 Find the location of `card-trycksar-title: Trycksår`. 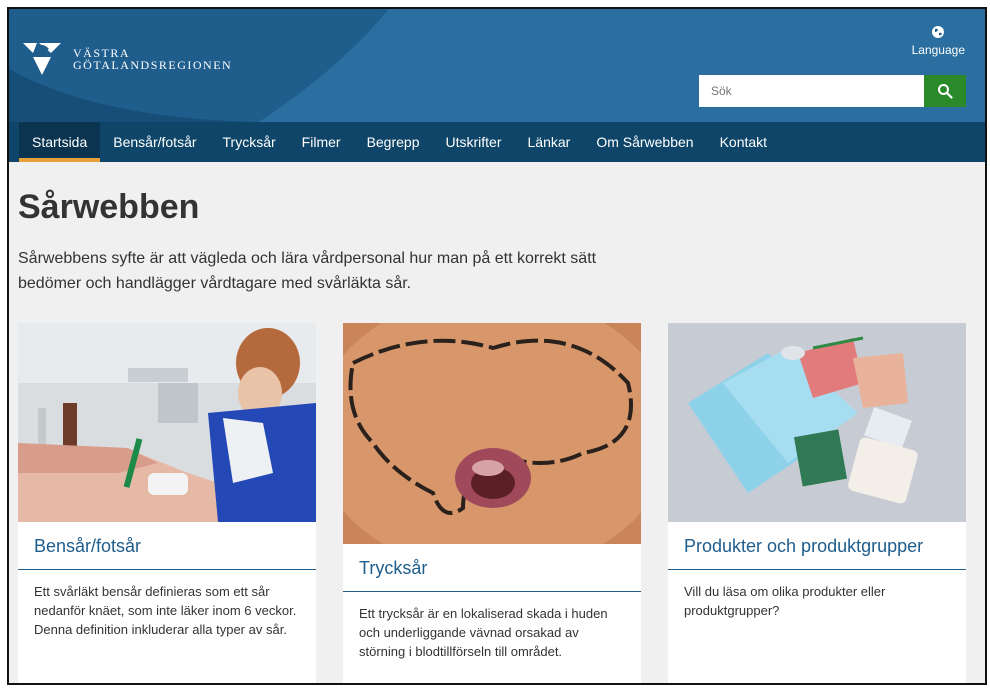

card-trycksar-title: Trycksår is located at coordinates (492, 568).